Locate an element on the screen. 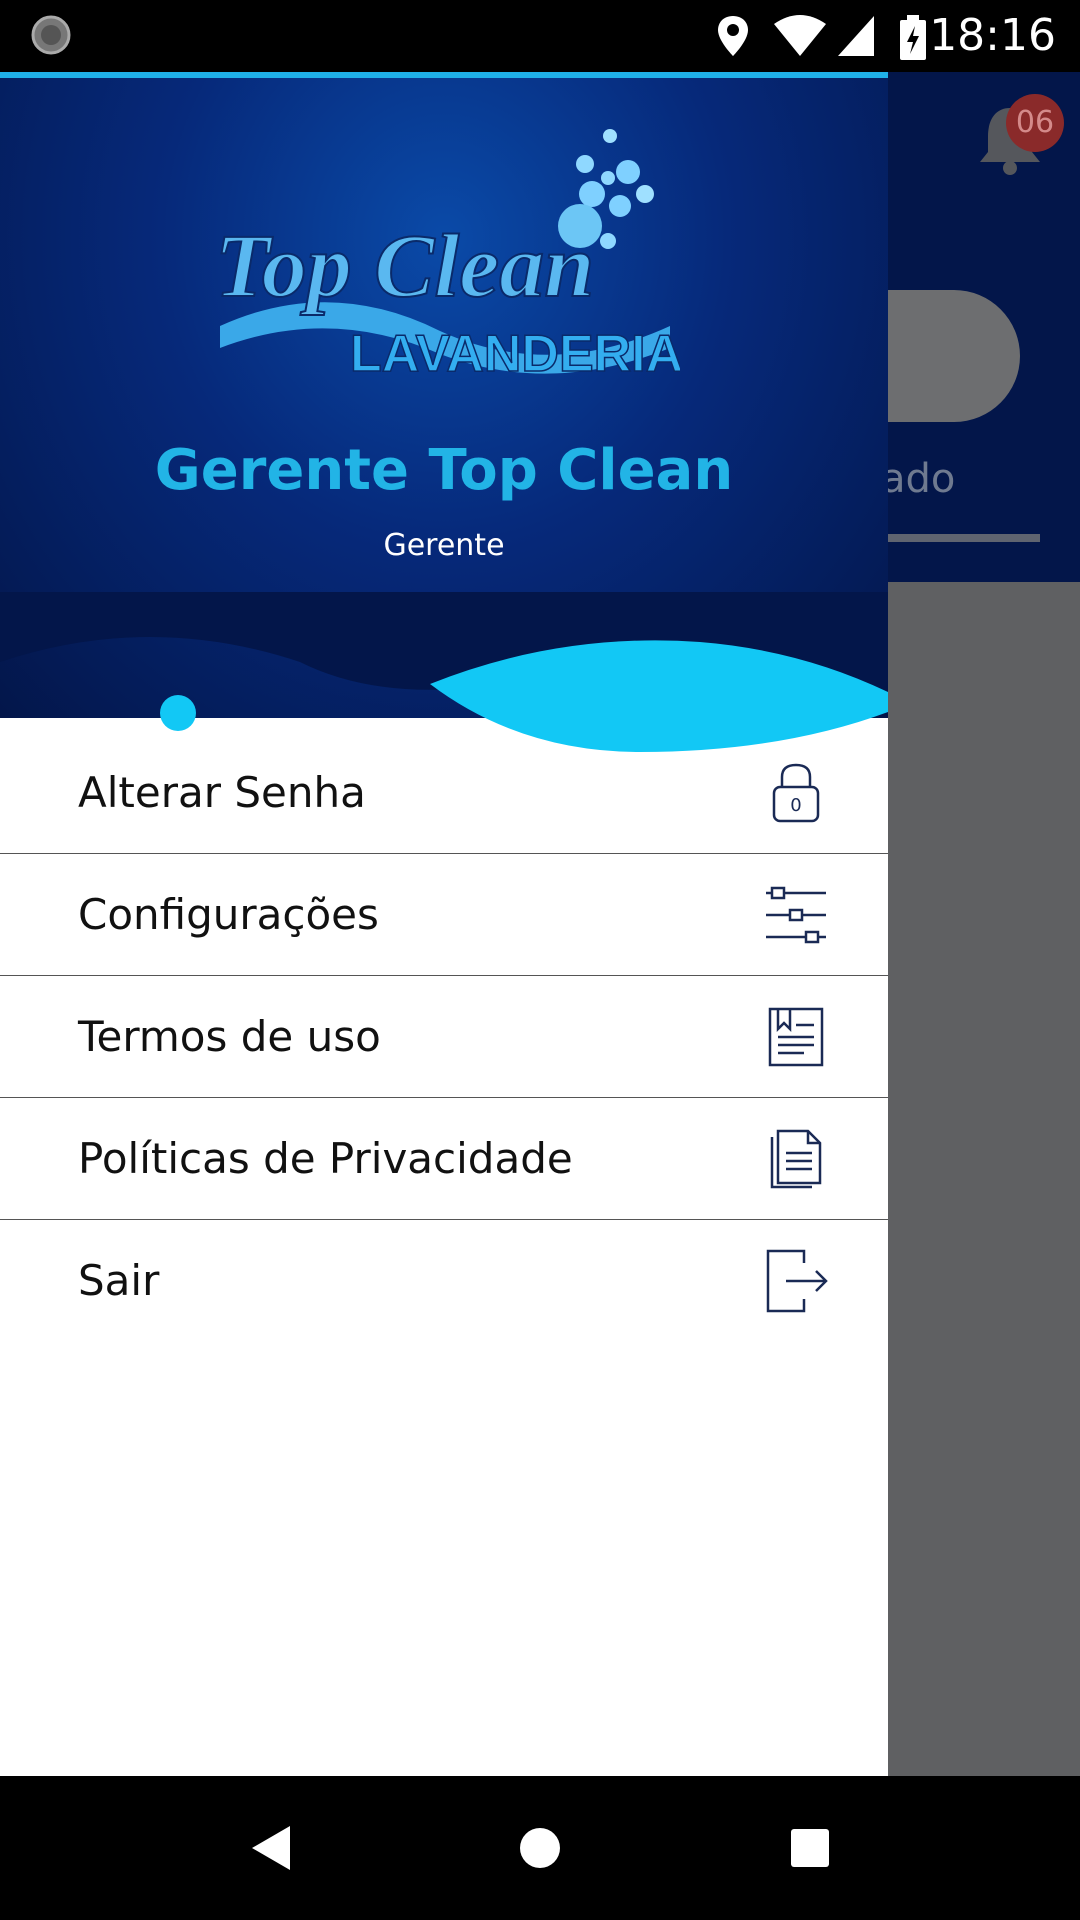  menu-item-termos-de-uso: Termos de uso is located at coordinates (444, 1037).